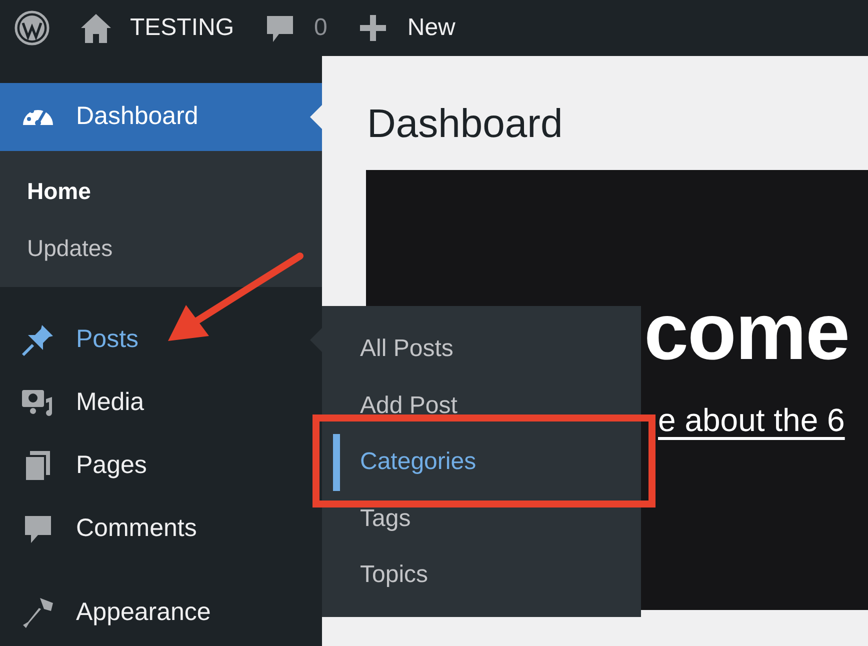 Image resolution: width=868 pixels, height=646 pixels. I want to click on flyout-menu-item: All Posts, so click(481, 349).